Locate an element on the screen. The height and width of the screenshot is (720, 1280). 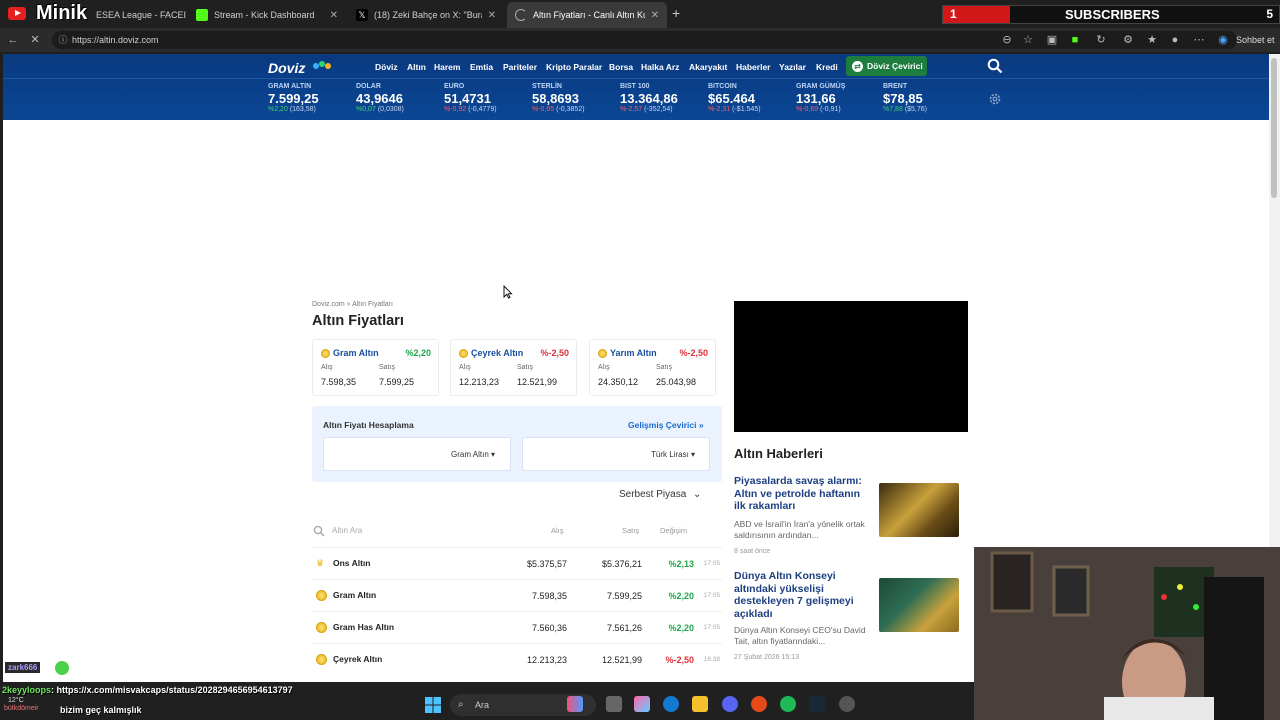
weather-temp: 12°C is located at coordinates (16, 700).